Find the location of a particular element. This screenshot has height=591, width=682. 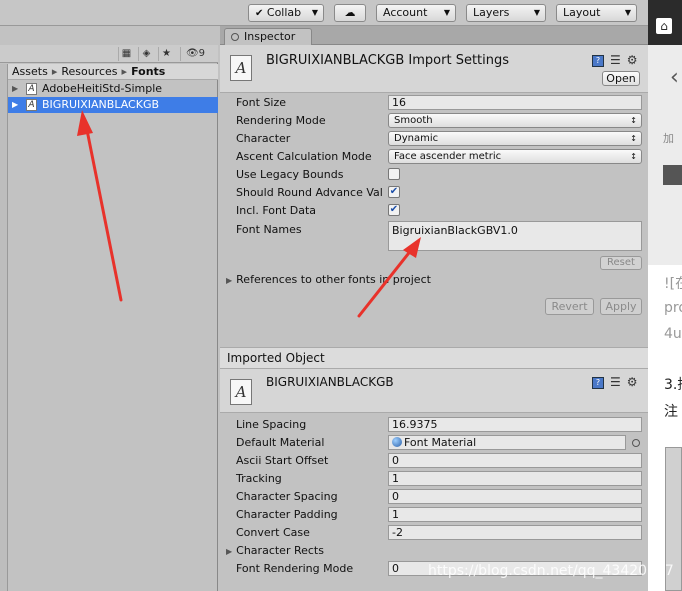

watermark-text: https://blog.csdn.net/qq_43420347 is located at coordinates (551, 571).